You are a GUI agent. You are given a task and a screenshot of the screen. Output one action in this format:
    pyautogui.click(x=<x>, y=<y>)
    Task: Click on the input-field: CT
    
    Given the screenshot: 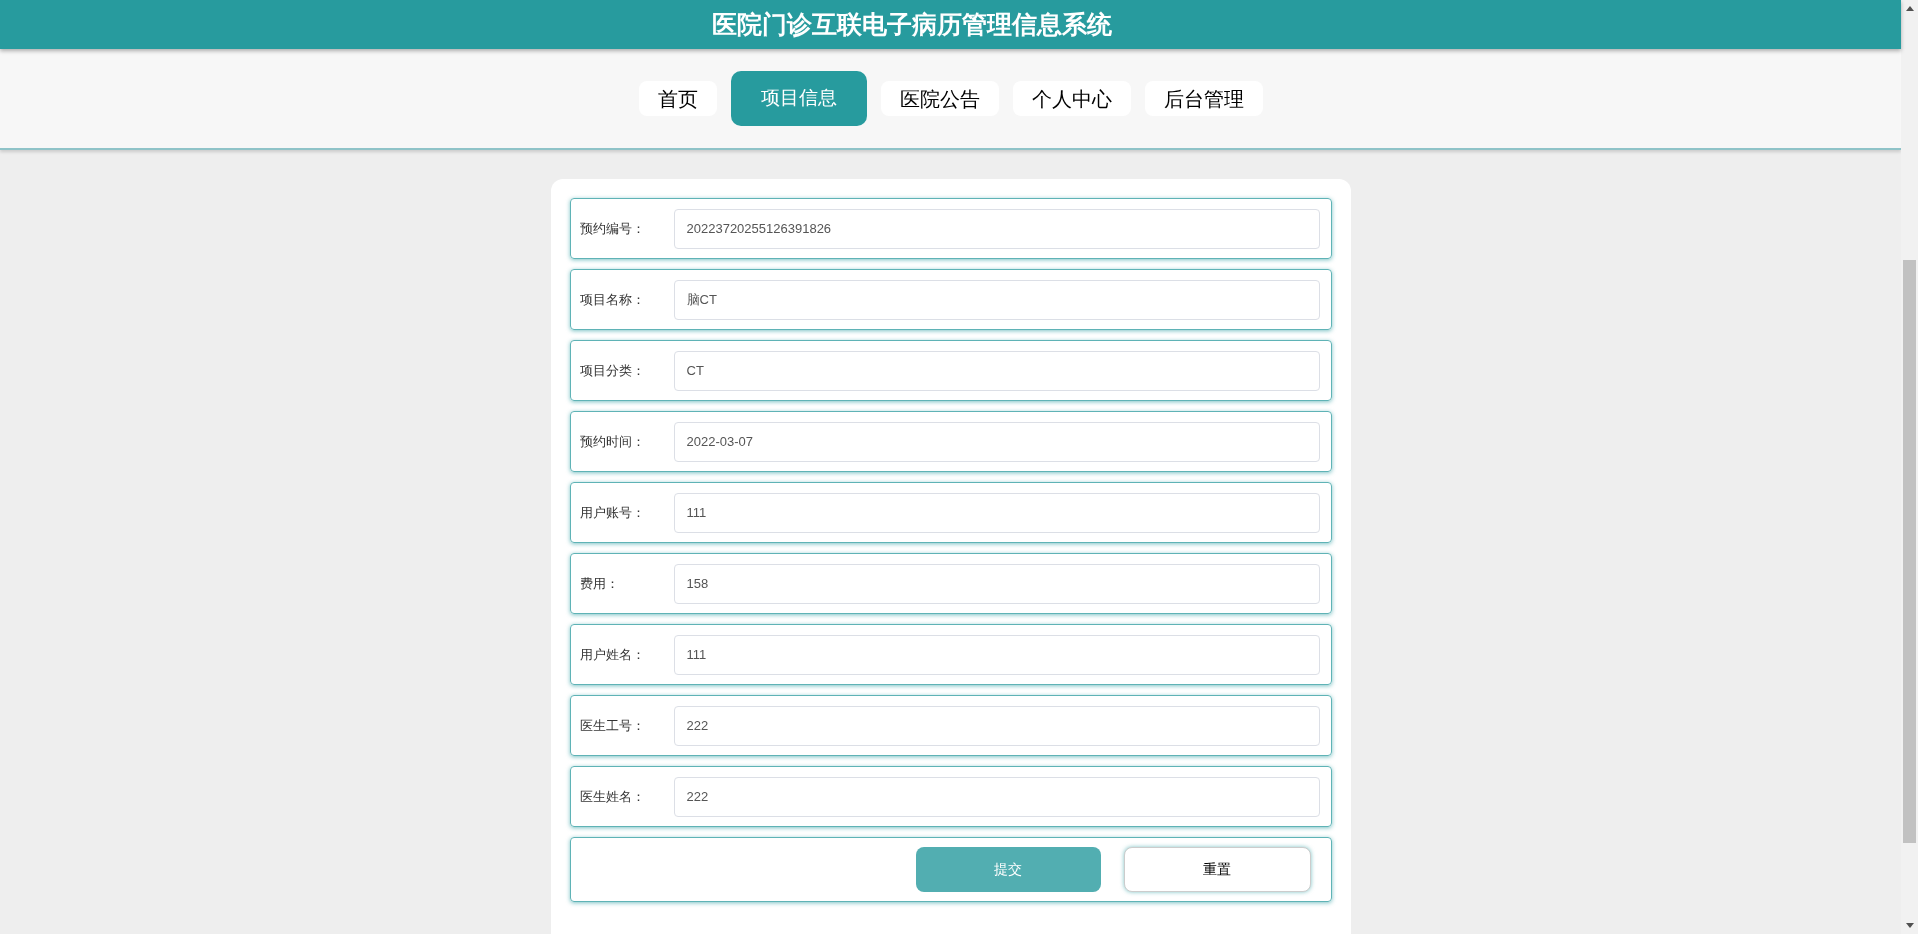 What is the action you would take?
    pyautogui.click(x=996, y=370)
    